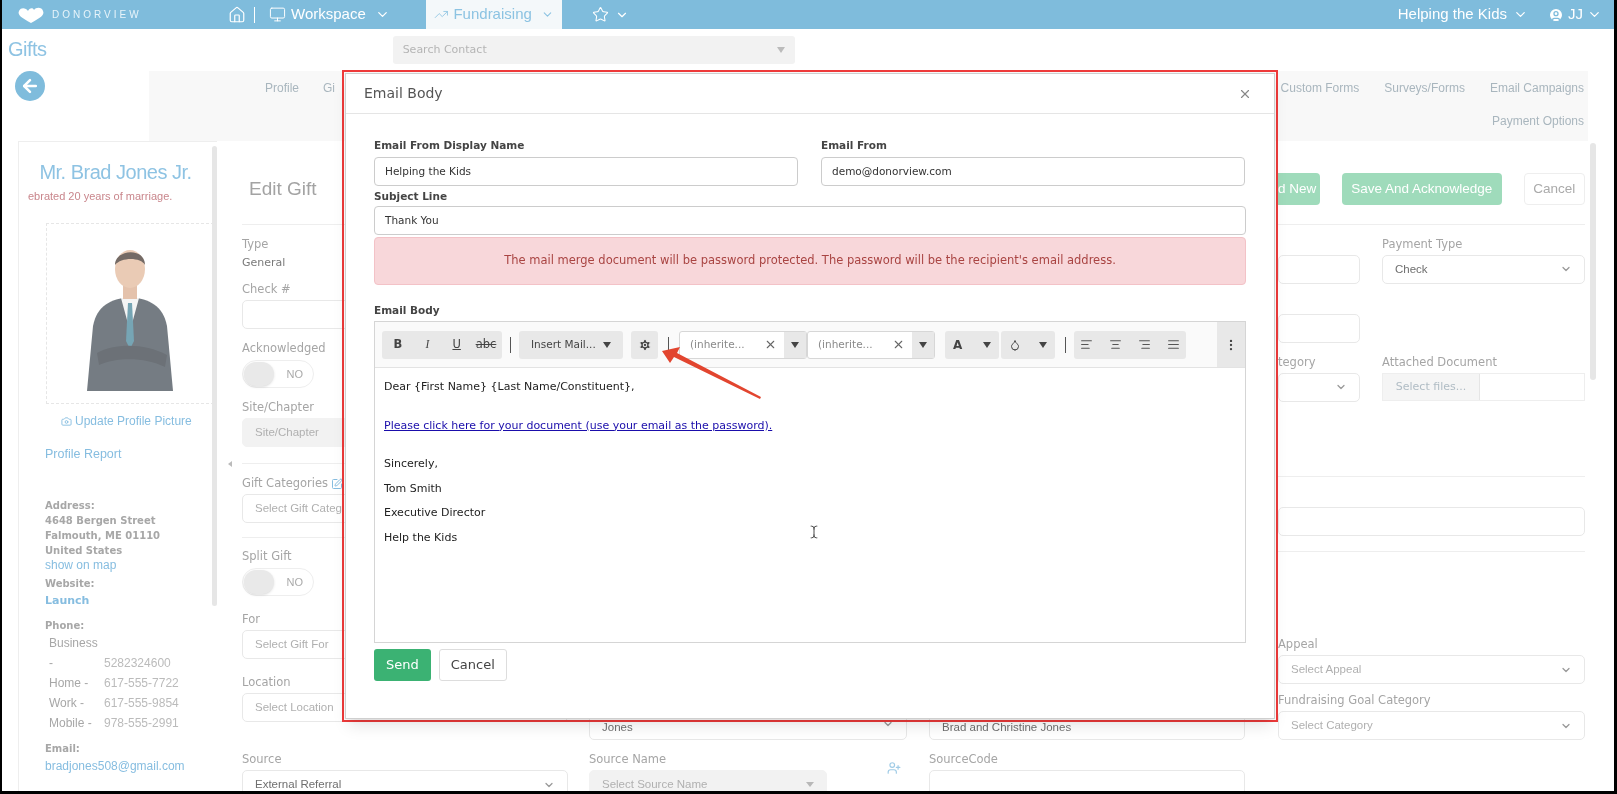 The width and height of the screenshot is (1617, 794). I want to click on user-icon, so click(1556, 14).